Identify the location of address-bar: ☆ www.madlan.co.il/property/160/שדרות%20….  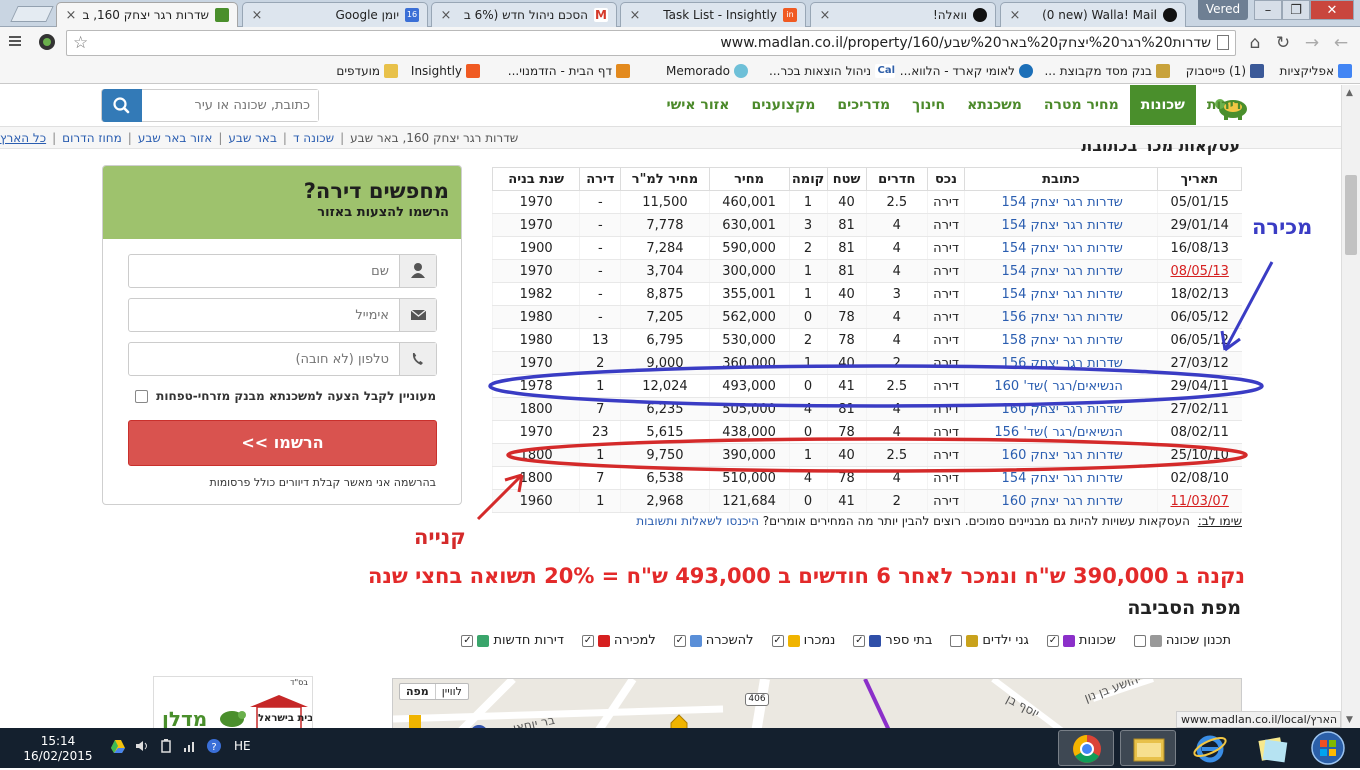
(651, 43).